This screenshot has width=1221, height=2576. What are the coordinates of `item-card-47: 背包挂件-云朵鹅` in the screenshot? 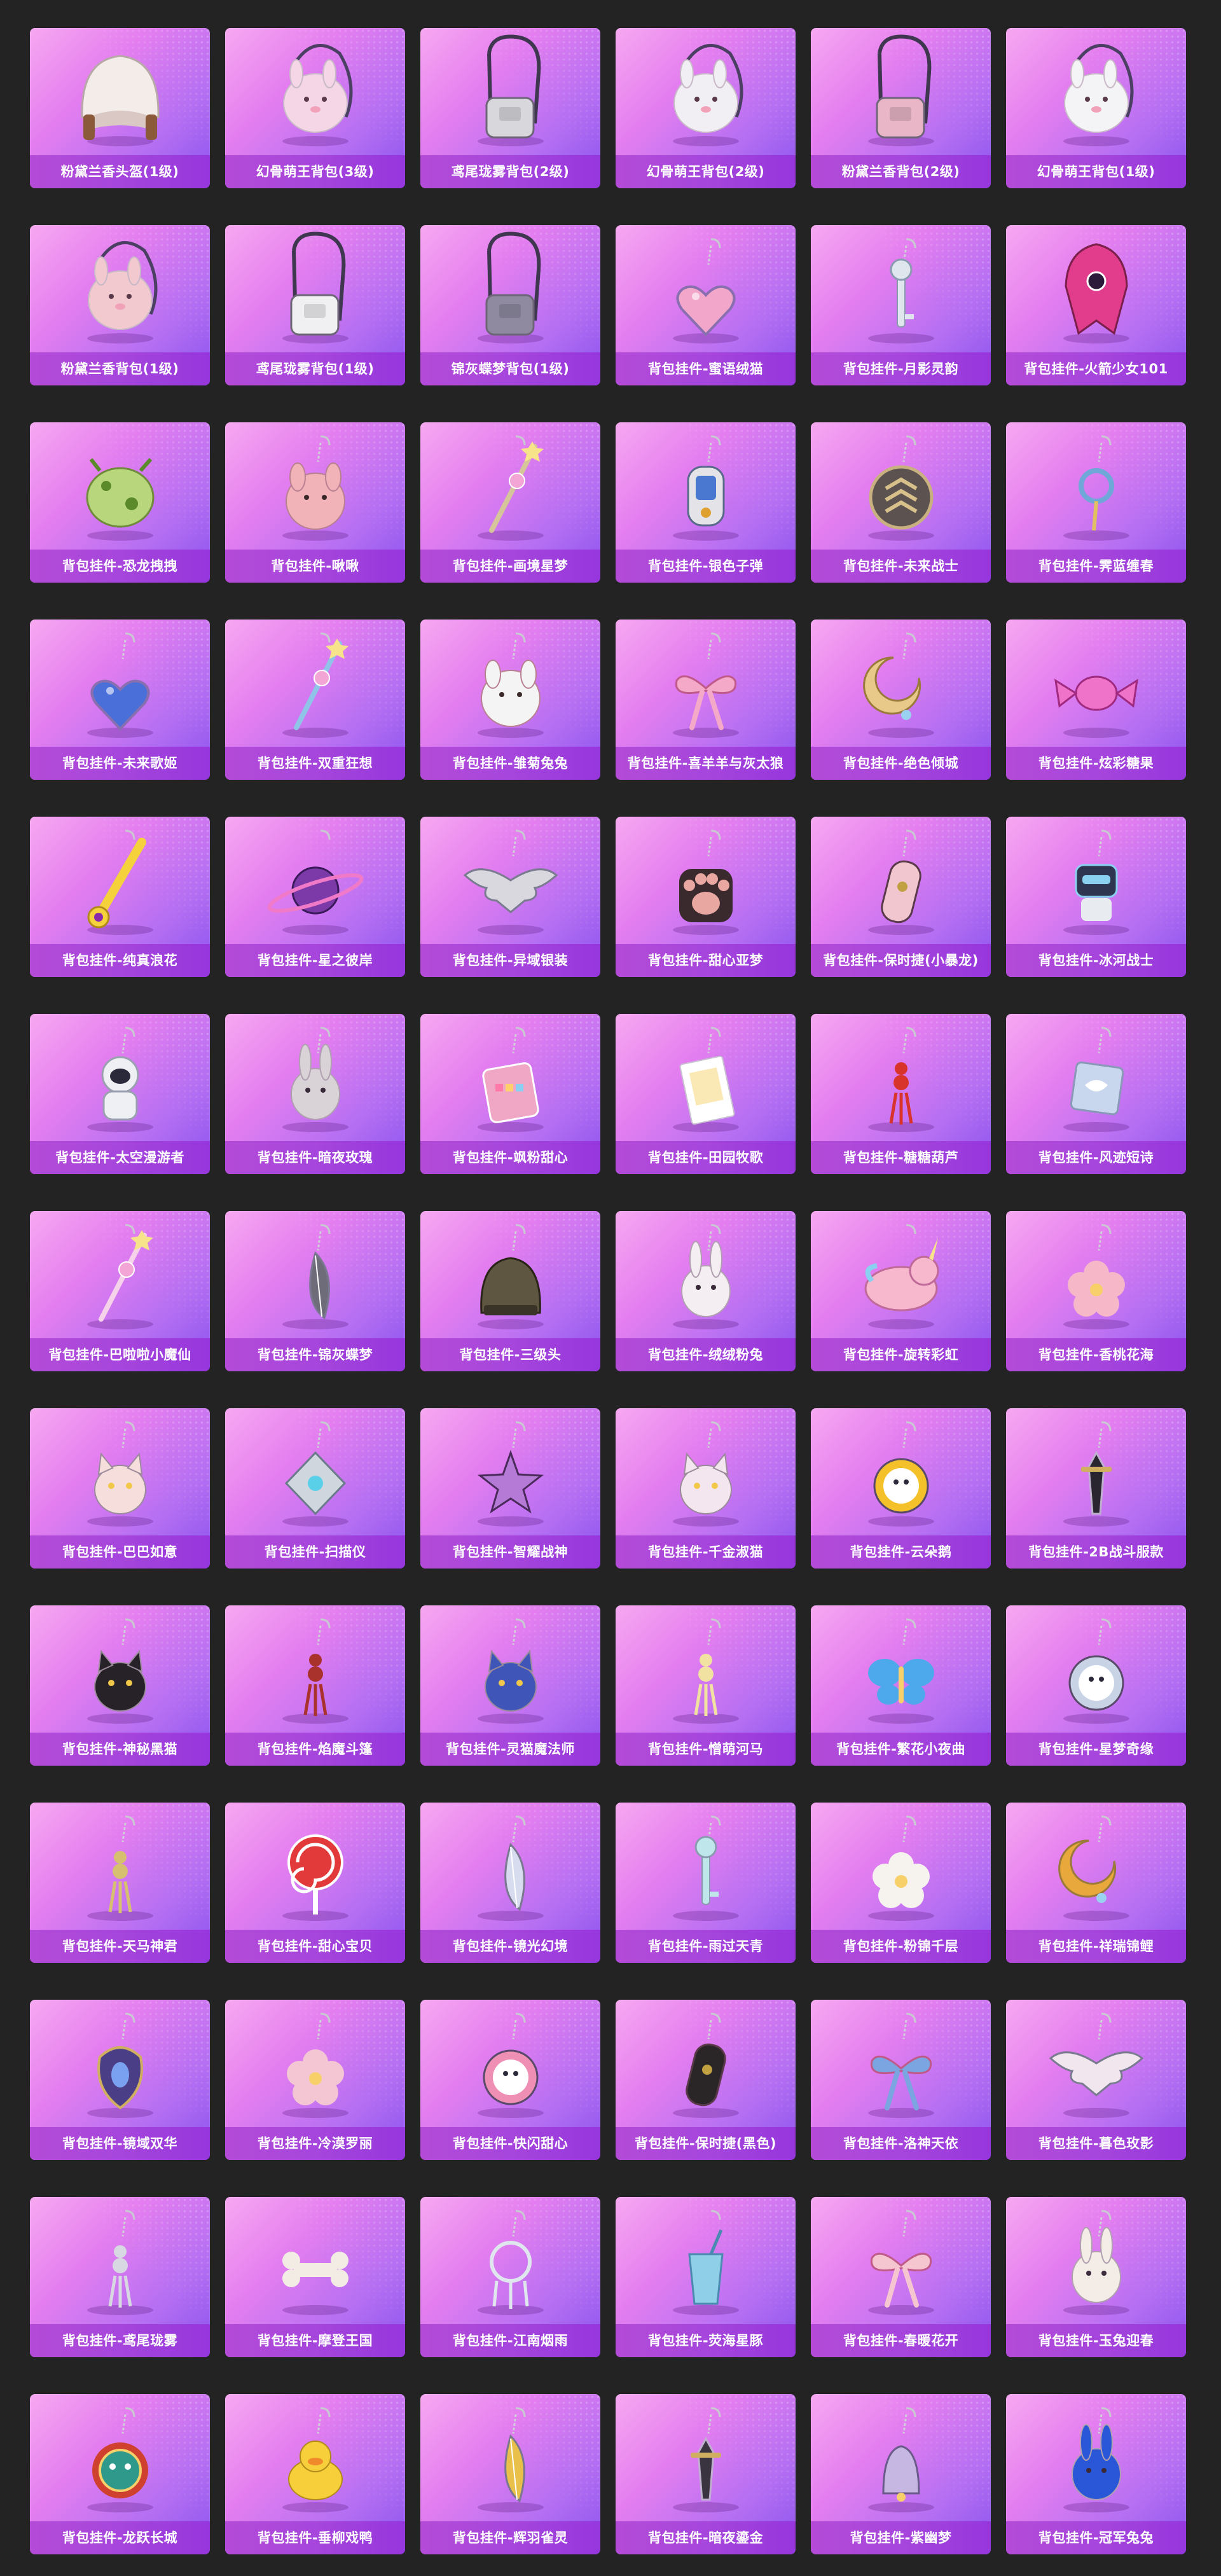 It's located at (901, 1488).